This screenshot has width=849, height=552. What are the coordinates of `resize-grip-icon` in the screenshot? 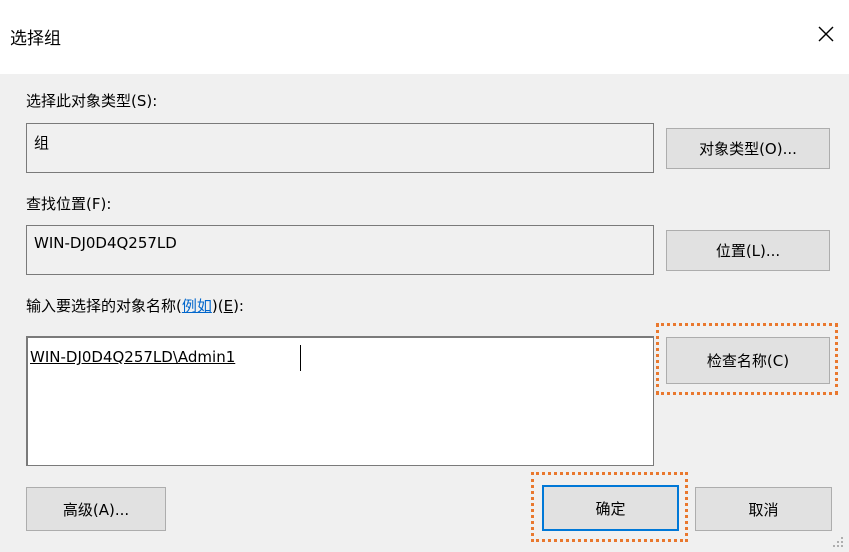 It's located at (838, 542).